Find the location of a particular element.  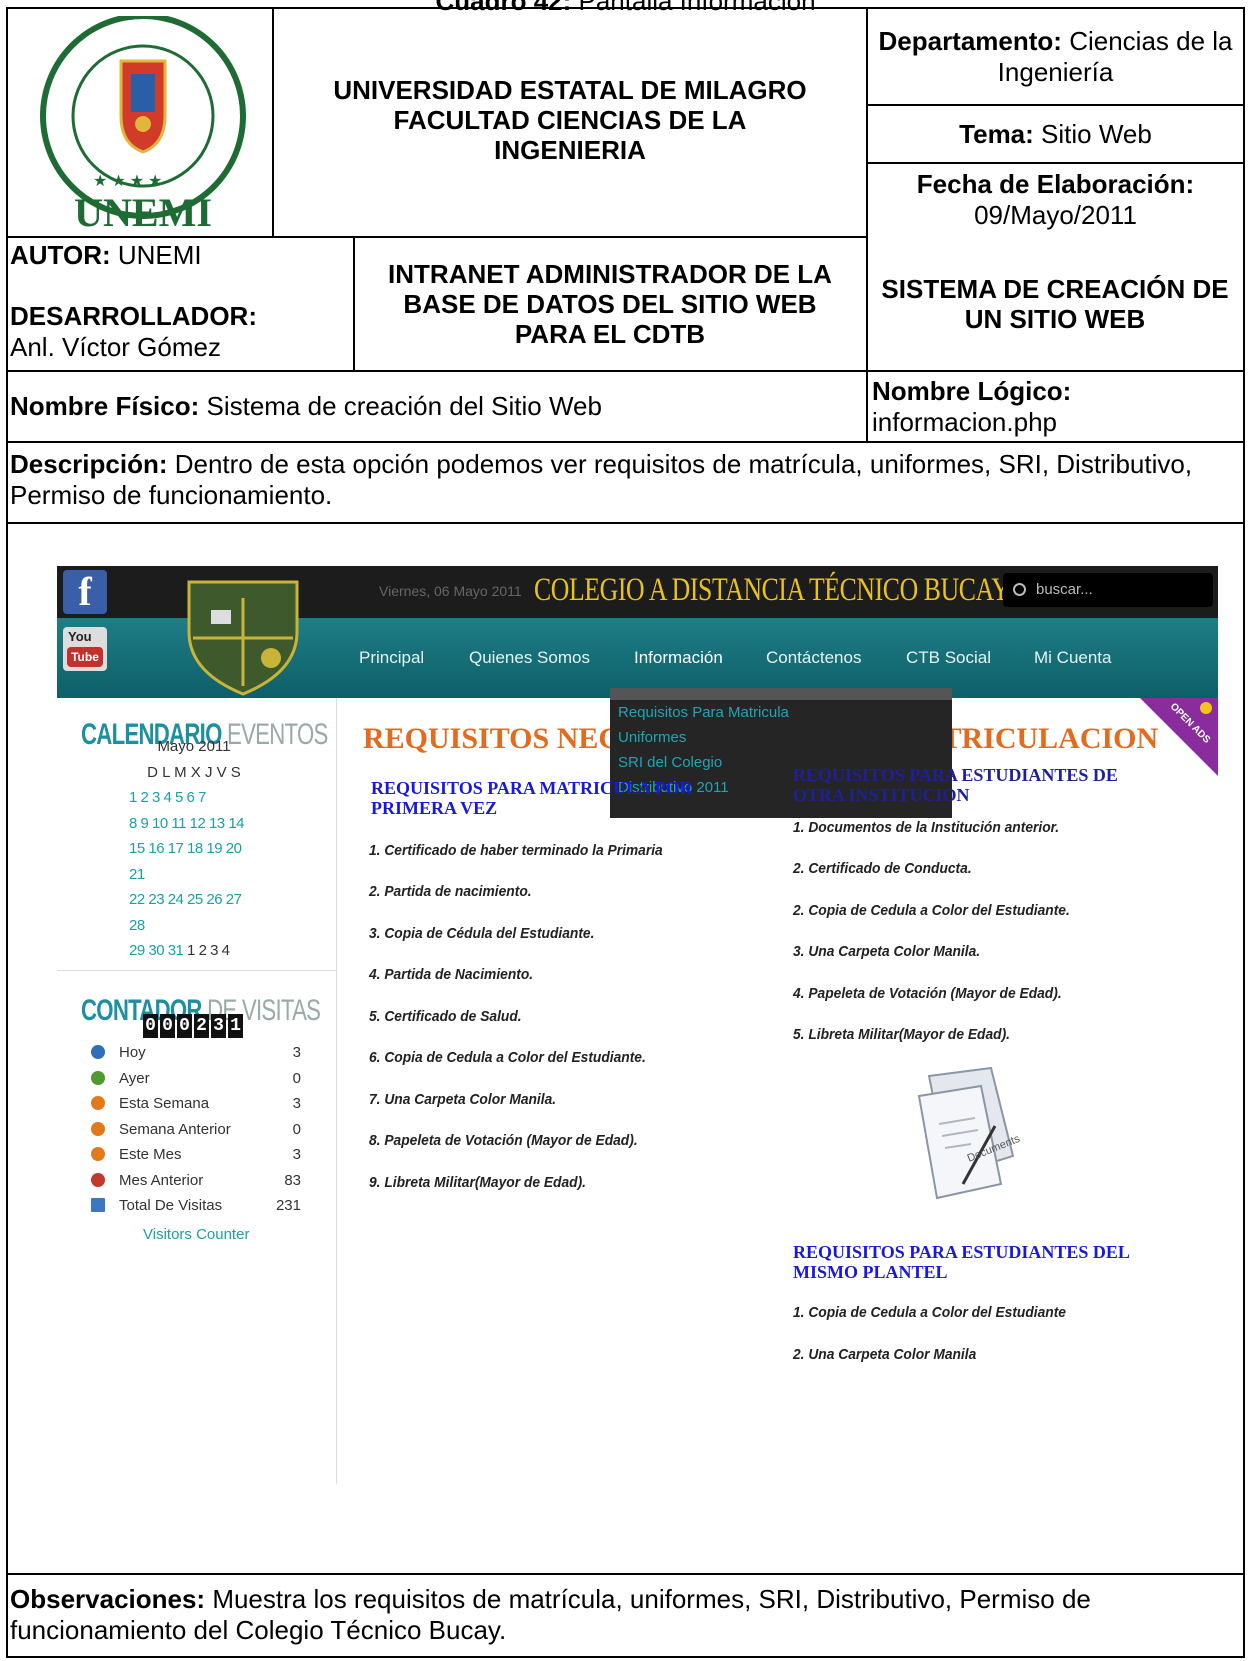

visitors-counter-link: Visitors Counter is located at coordinates (196, 1234).